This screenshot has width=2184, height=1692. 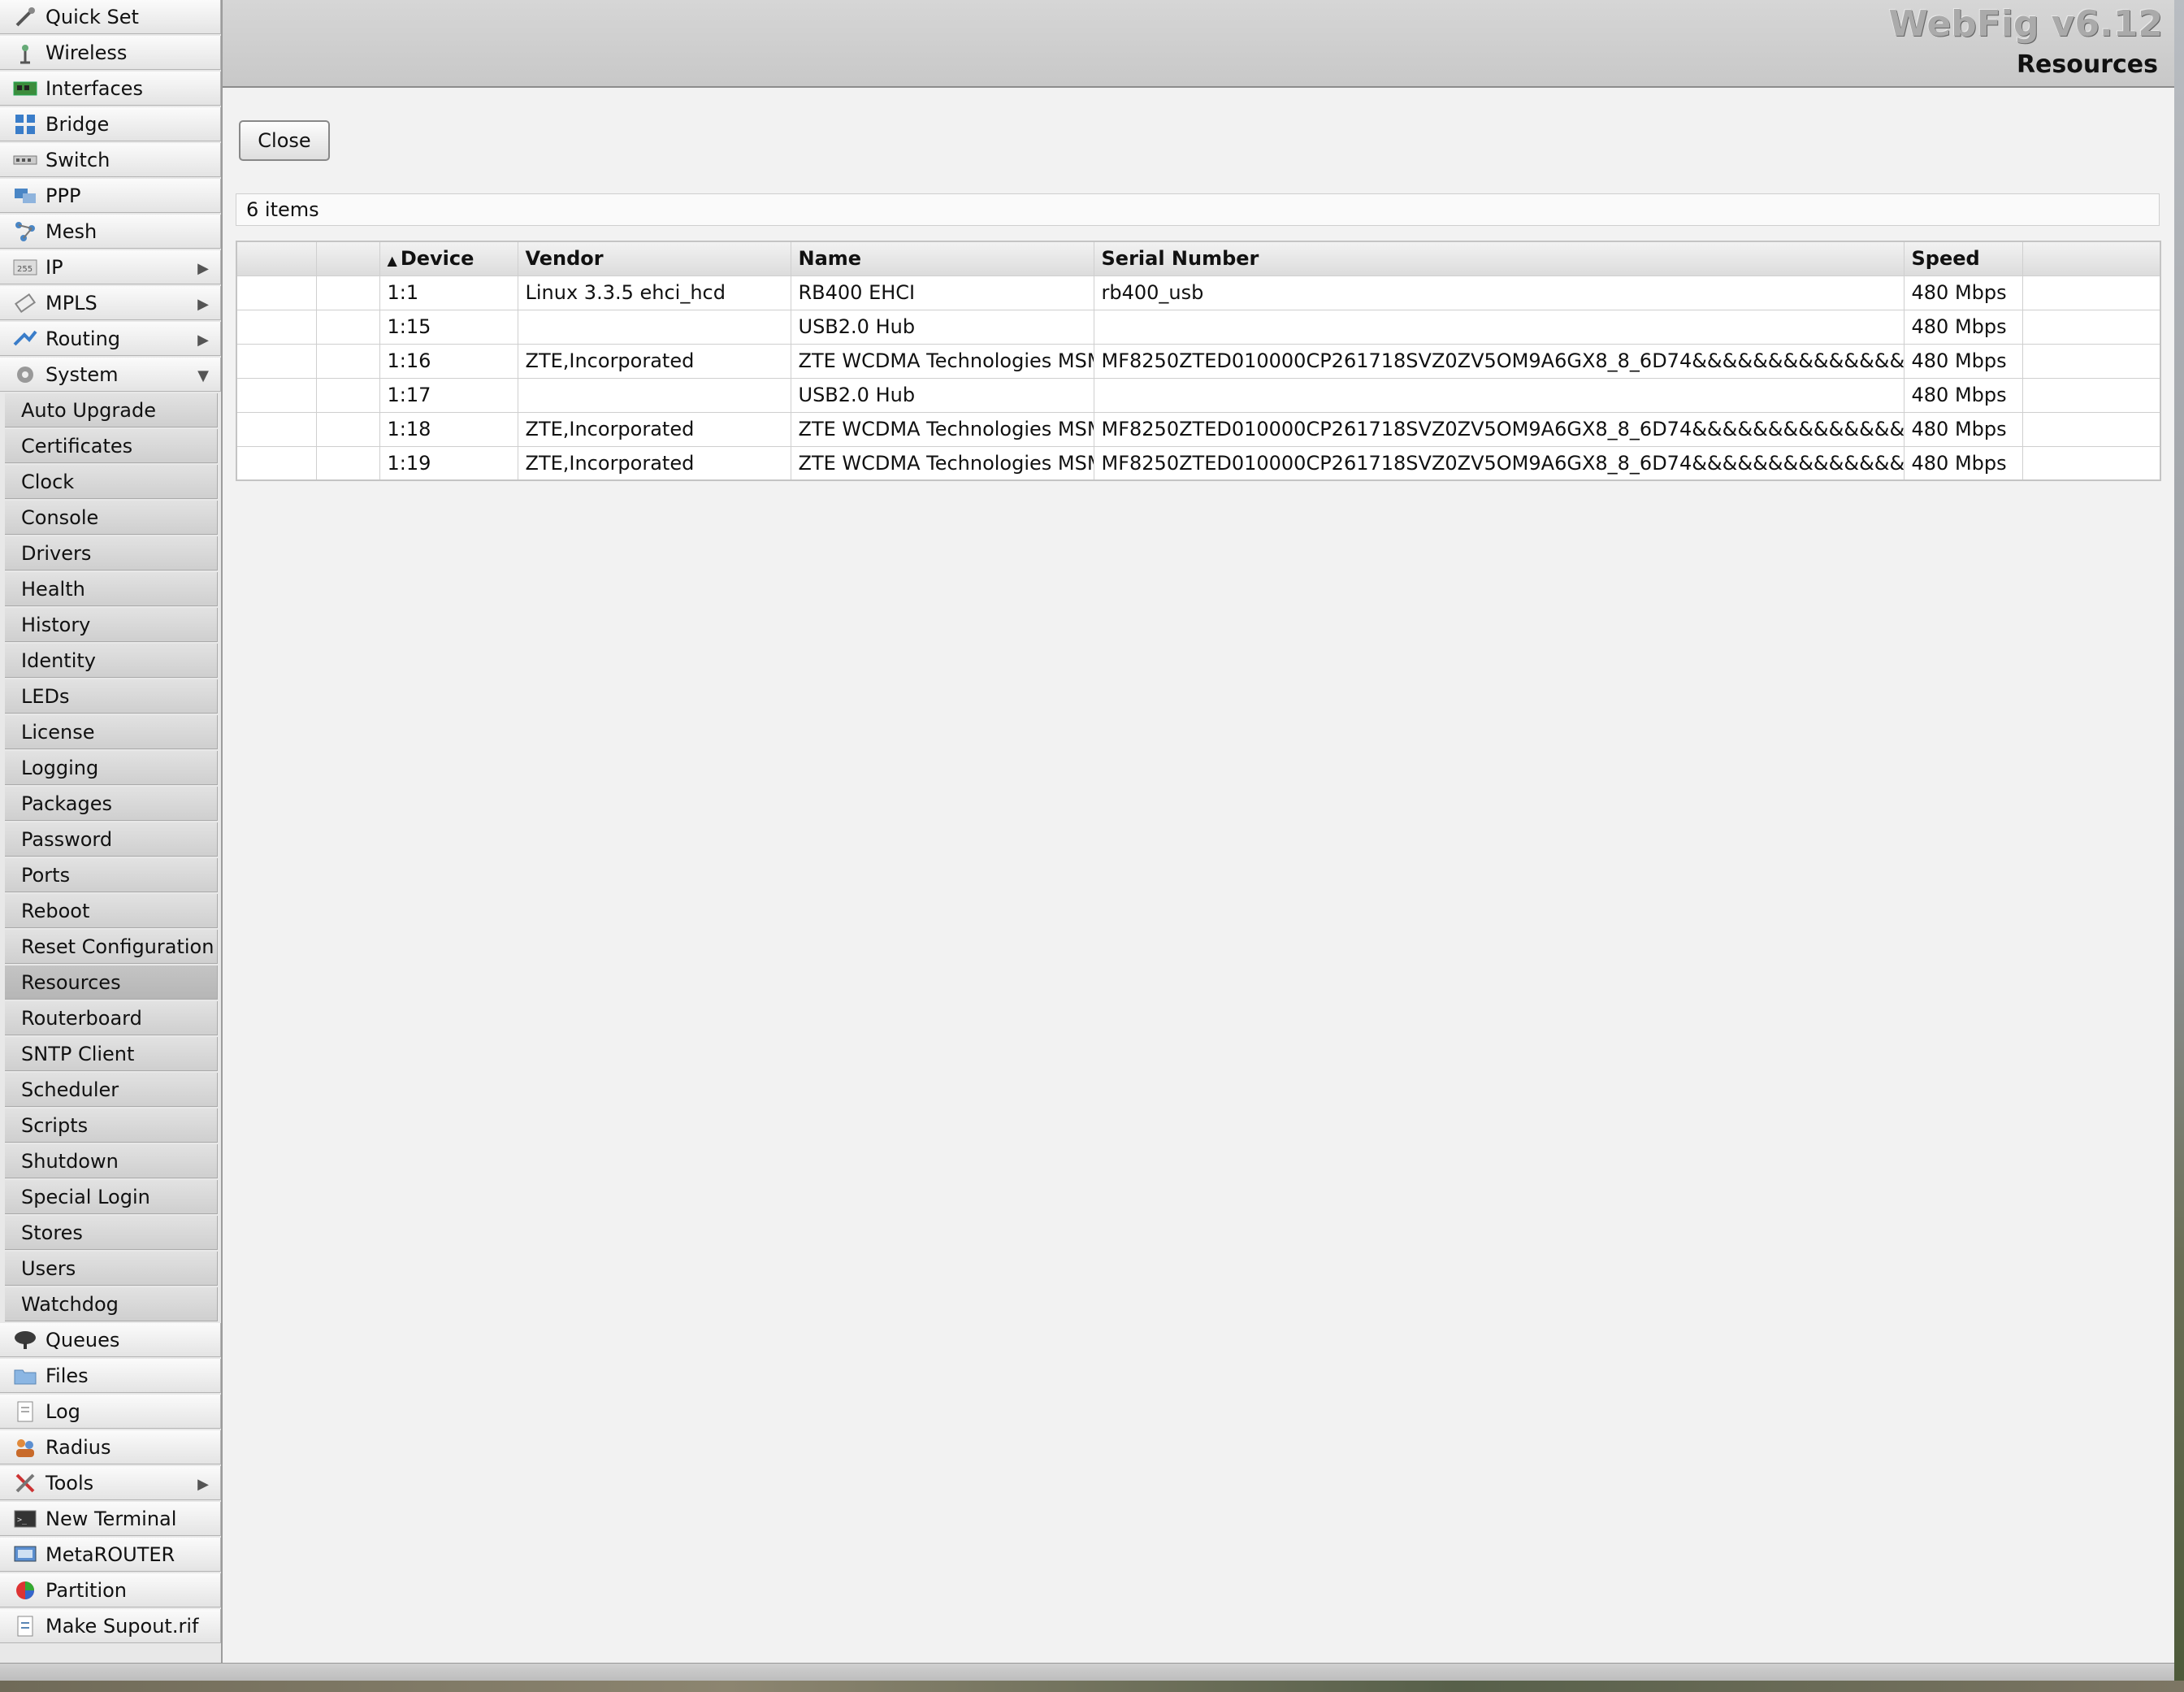 I want to click on sidebar-item-routing: Routing ▶, so click(x=110, y=339).